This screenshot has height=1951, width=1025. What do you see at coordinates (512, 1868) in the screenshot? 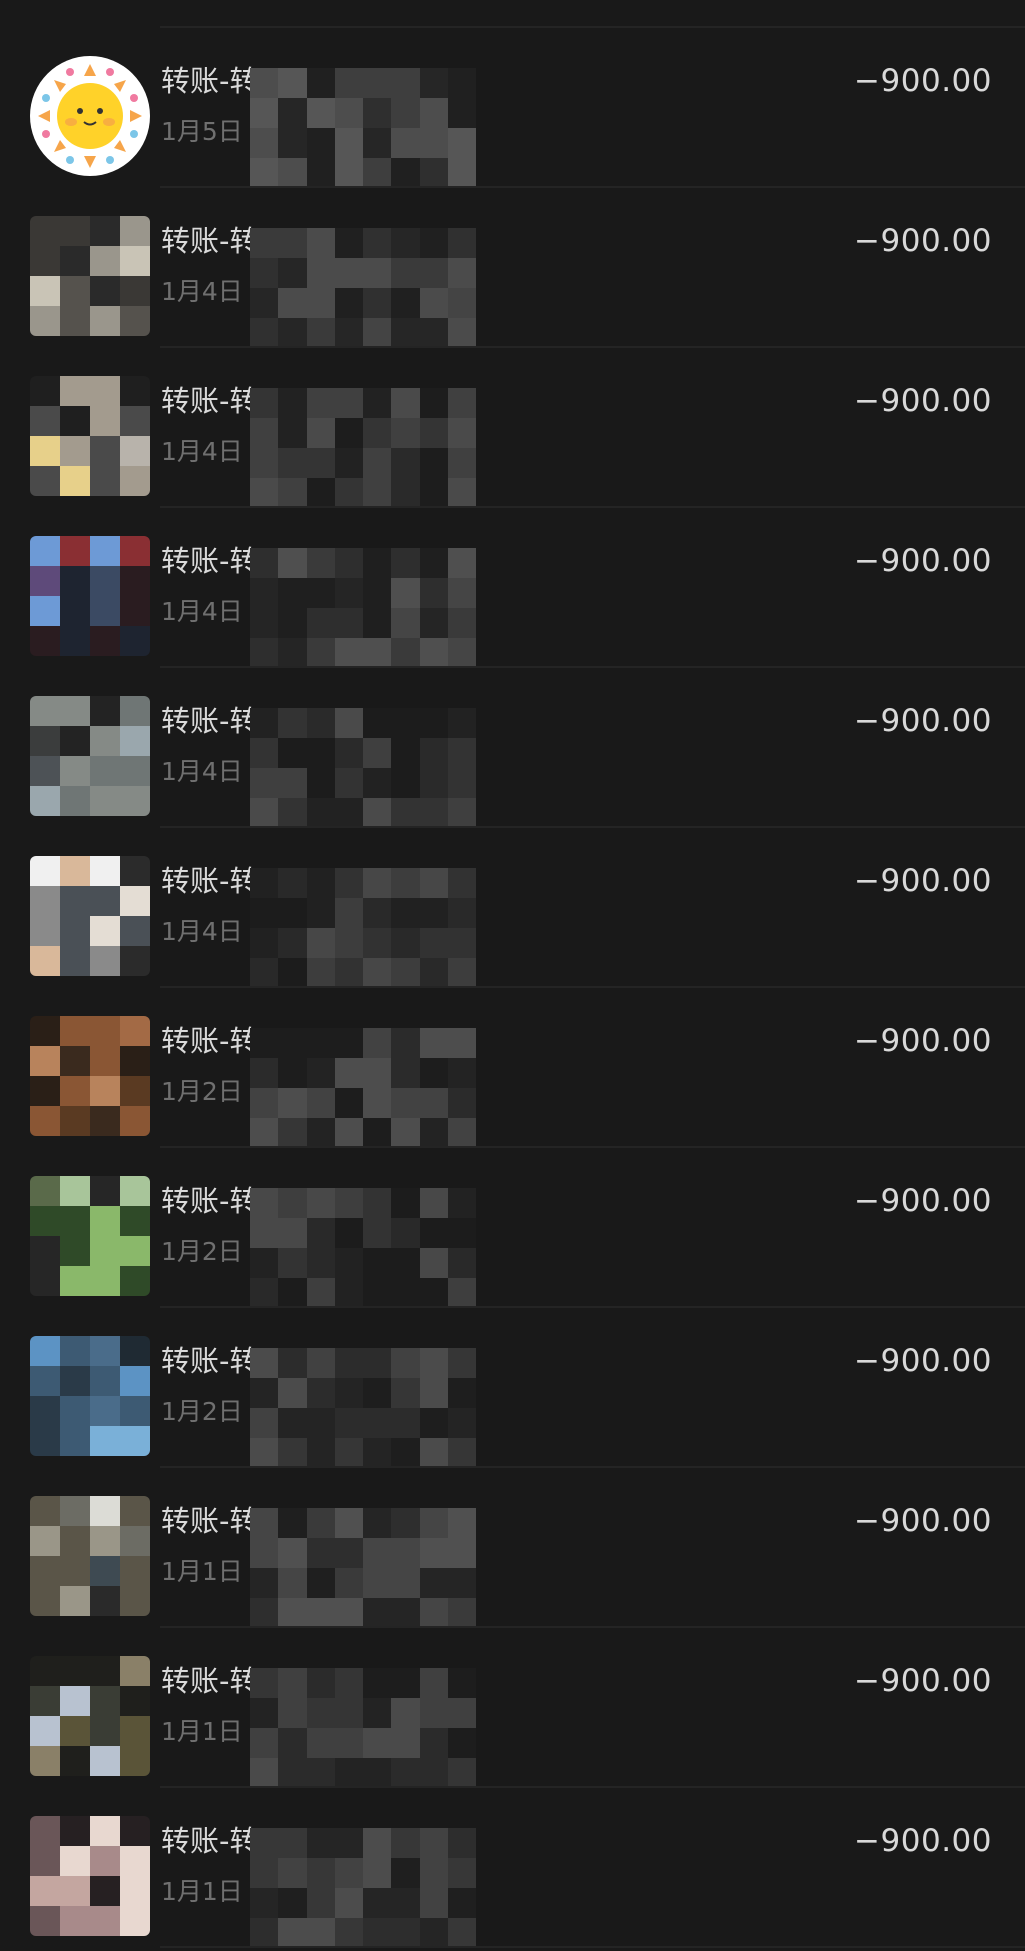
I see `transaction-row: 转账-转 1月1日 23:27 −900.00` at bounding box center [512, 1868].